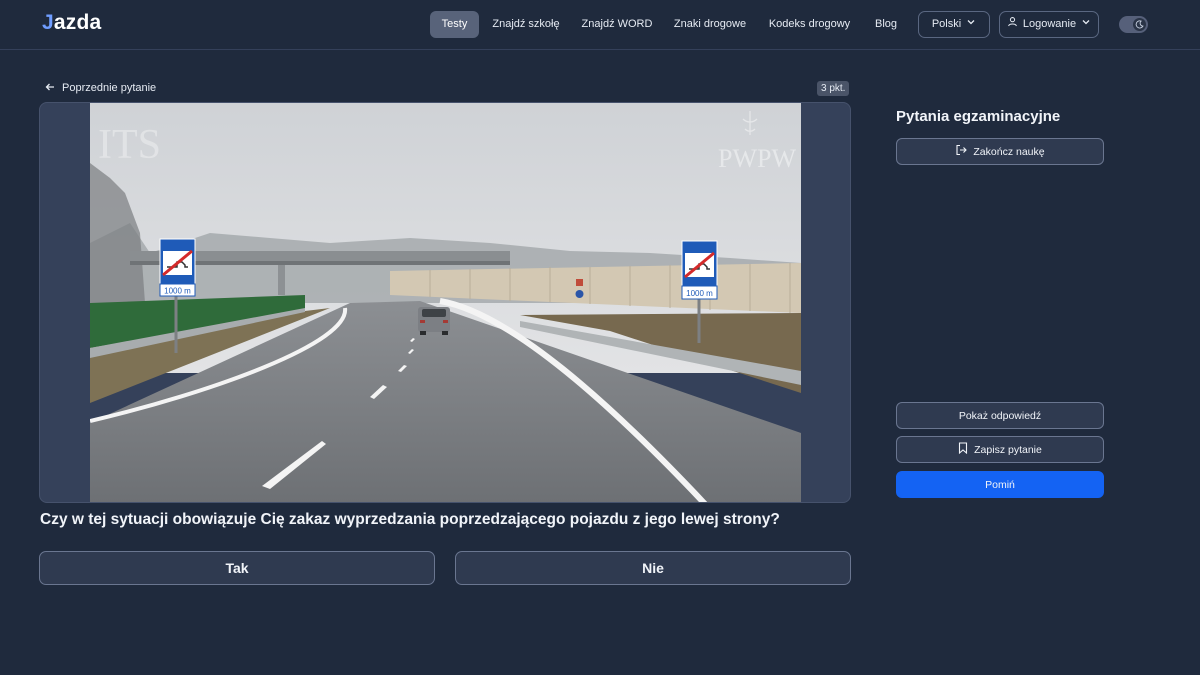  I want to click on previous-question-link: Poprzednie pytanie, so click(100, 88).